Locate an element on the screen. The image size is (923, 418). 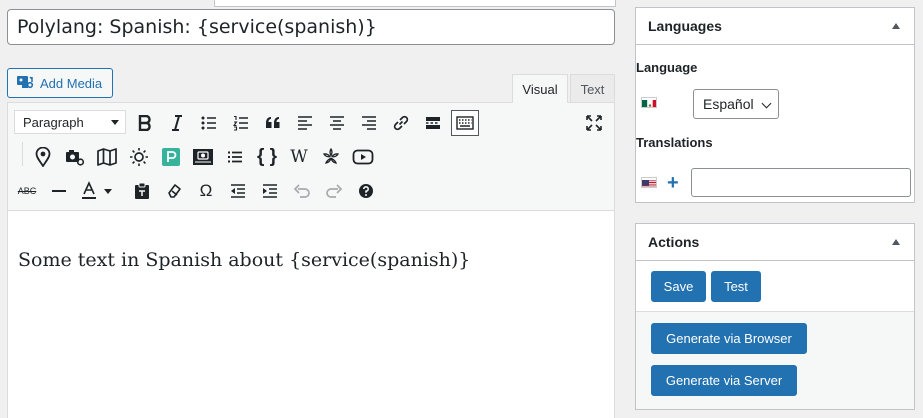
map-pin-icon is located at coordinates (43, 157).